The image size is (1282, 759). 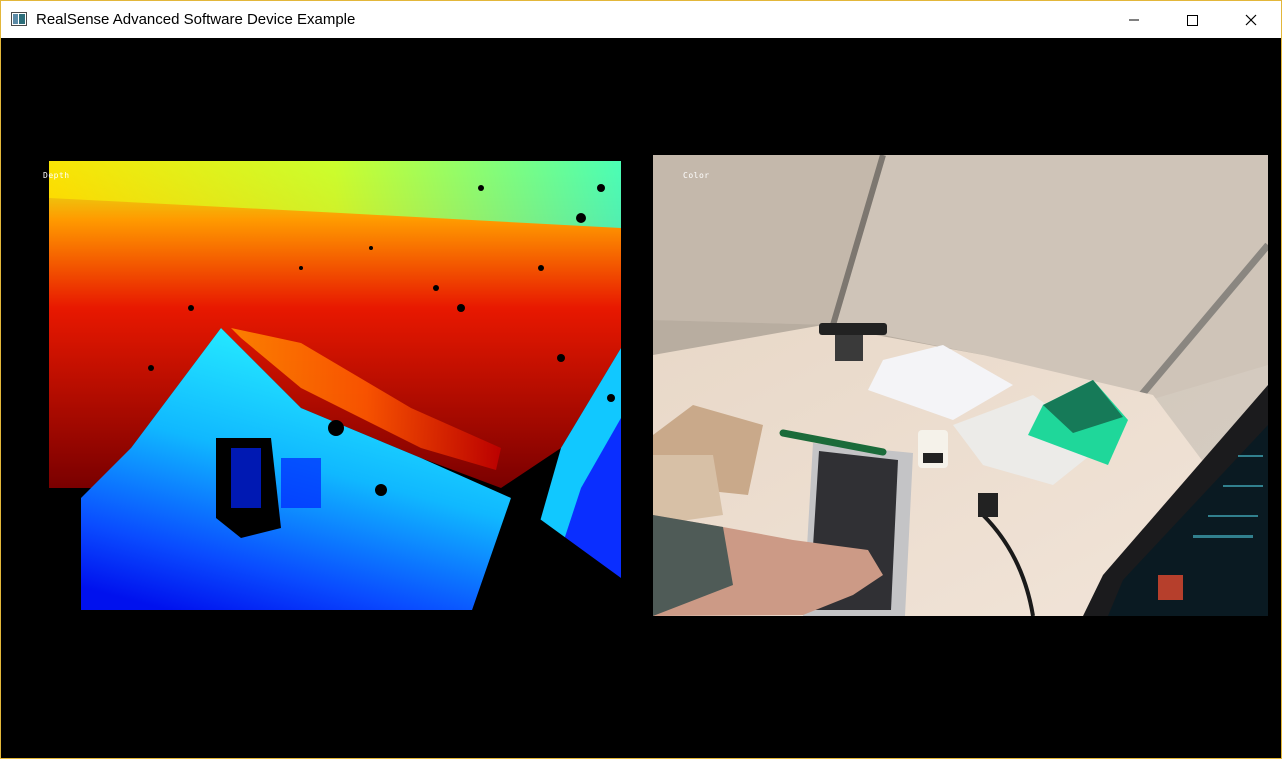 I want to click on close-button, so click(x=1251, y=19).